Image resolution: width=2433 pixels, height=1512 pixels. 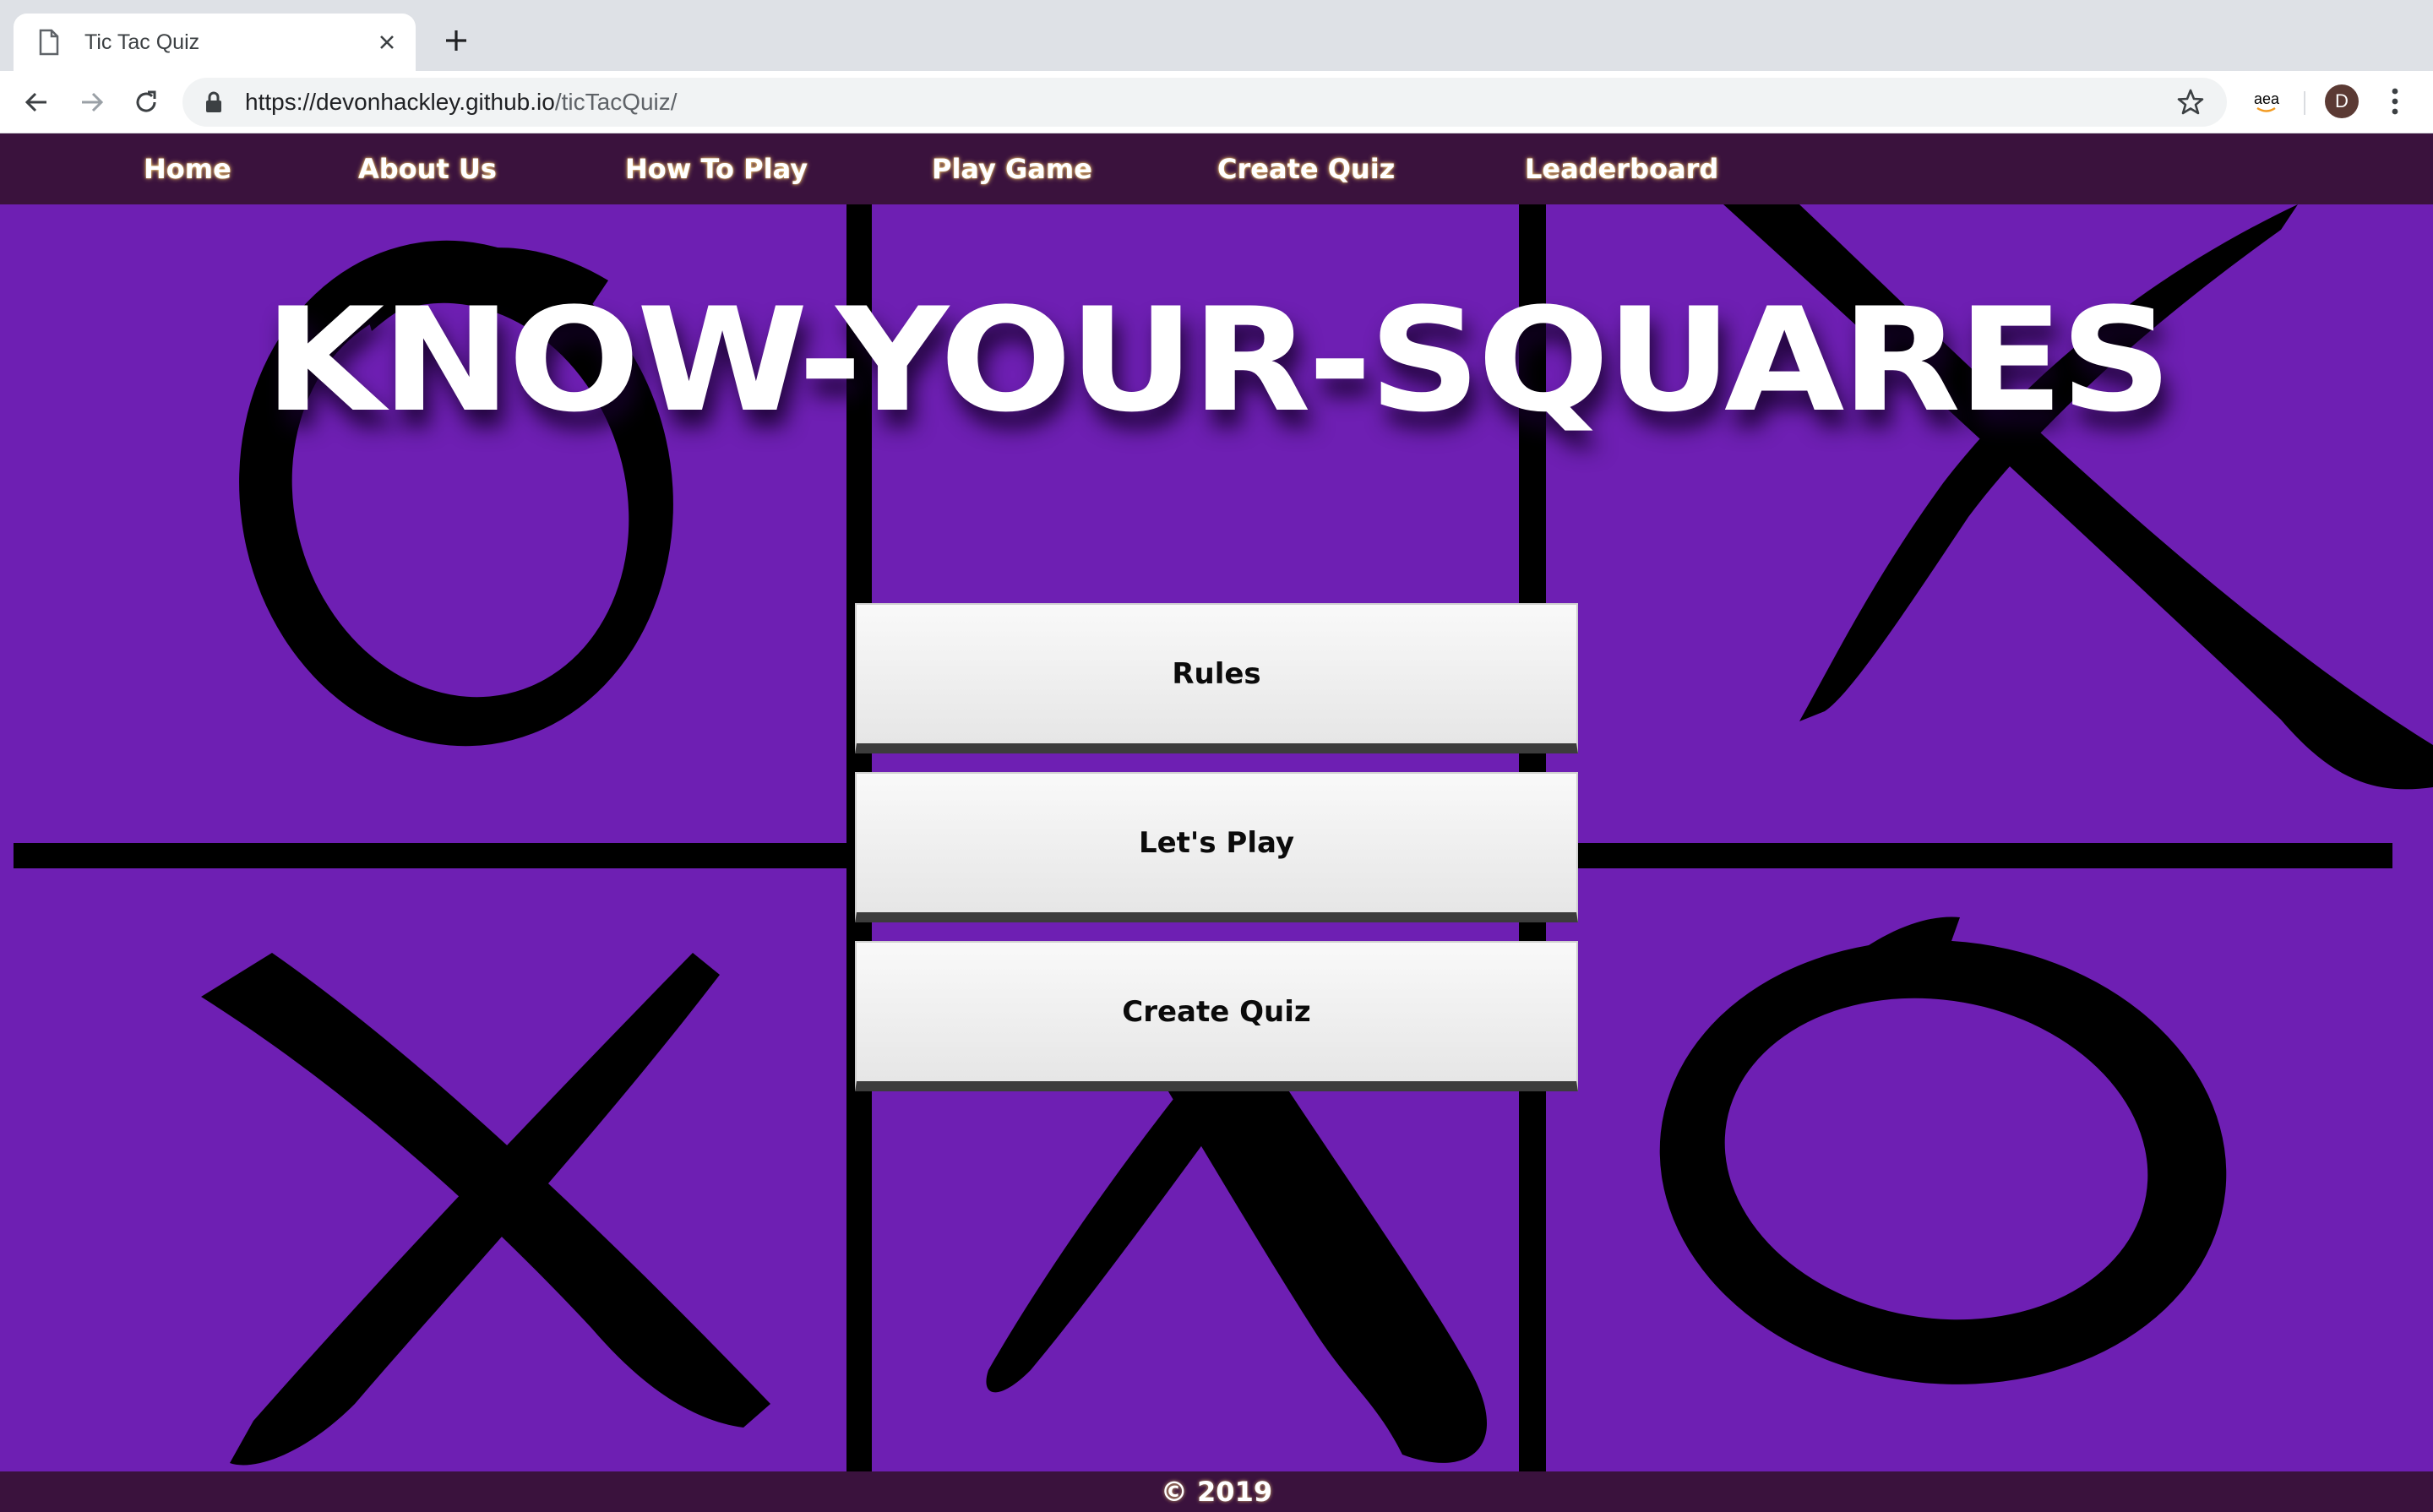 I want to click on page-icon, so click(x=49, y=42).